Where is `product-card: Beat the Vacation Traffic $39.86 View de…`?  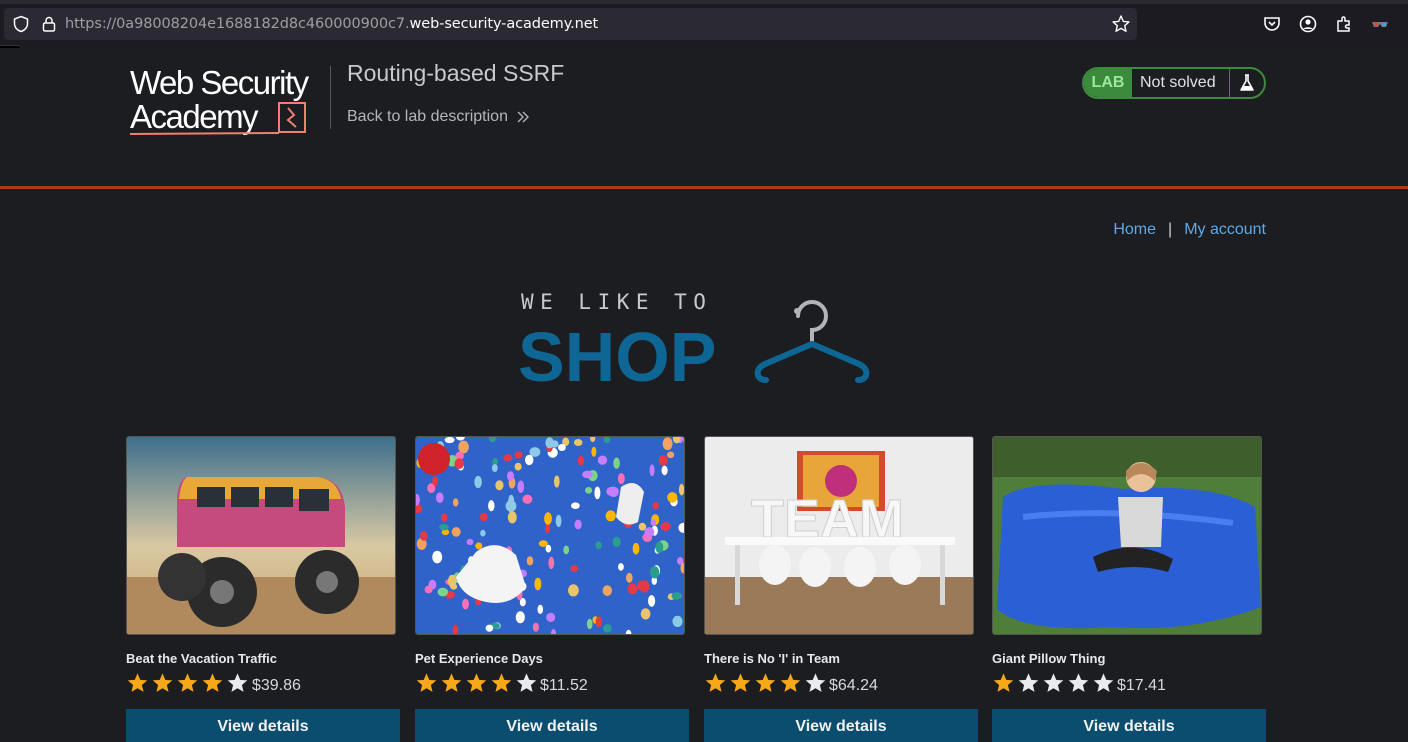
product-card: Beat the Vacation Traffic $39.86 View de… is located at coordinates (263, 589).